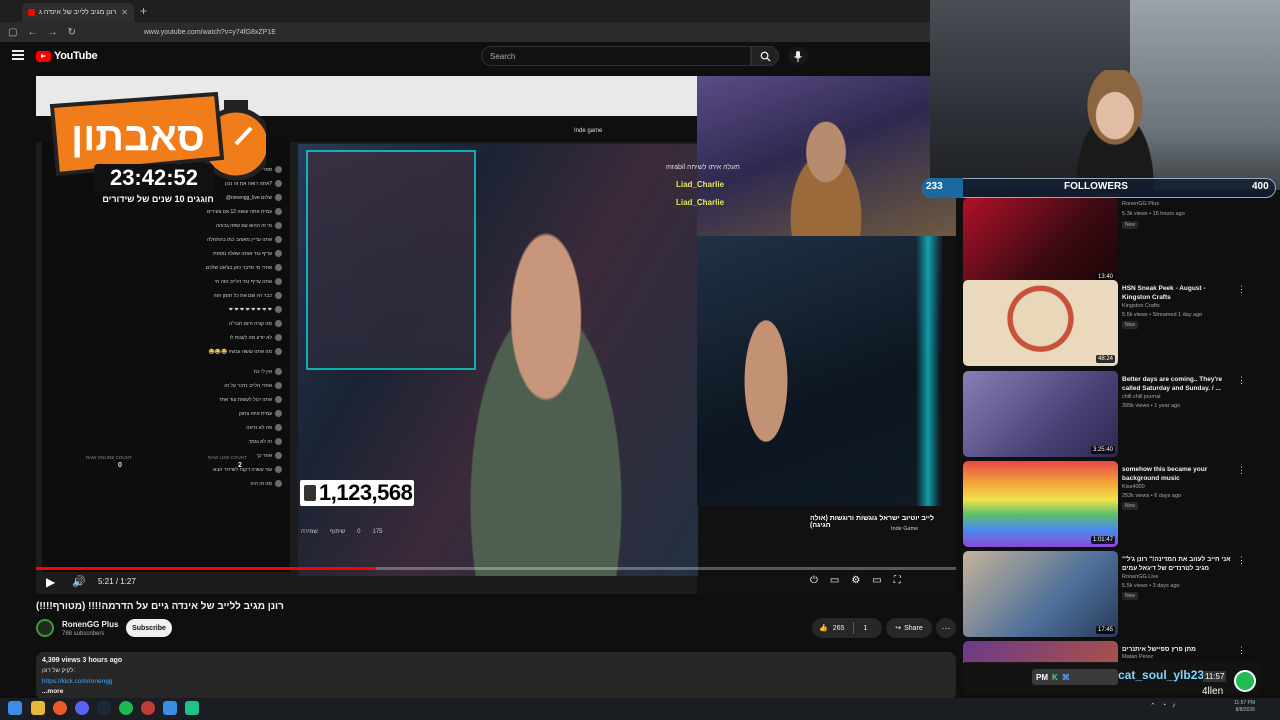 The image size is (1280, 720). Describe the element at coordinates (43, 56) in the screenshot. I see `youtube-play-logo-icon` at that location.